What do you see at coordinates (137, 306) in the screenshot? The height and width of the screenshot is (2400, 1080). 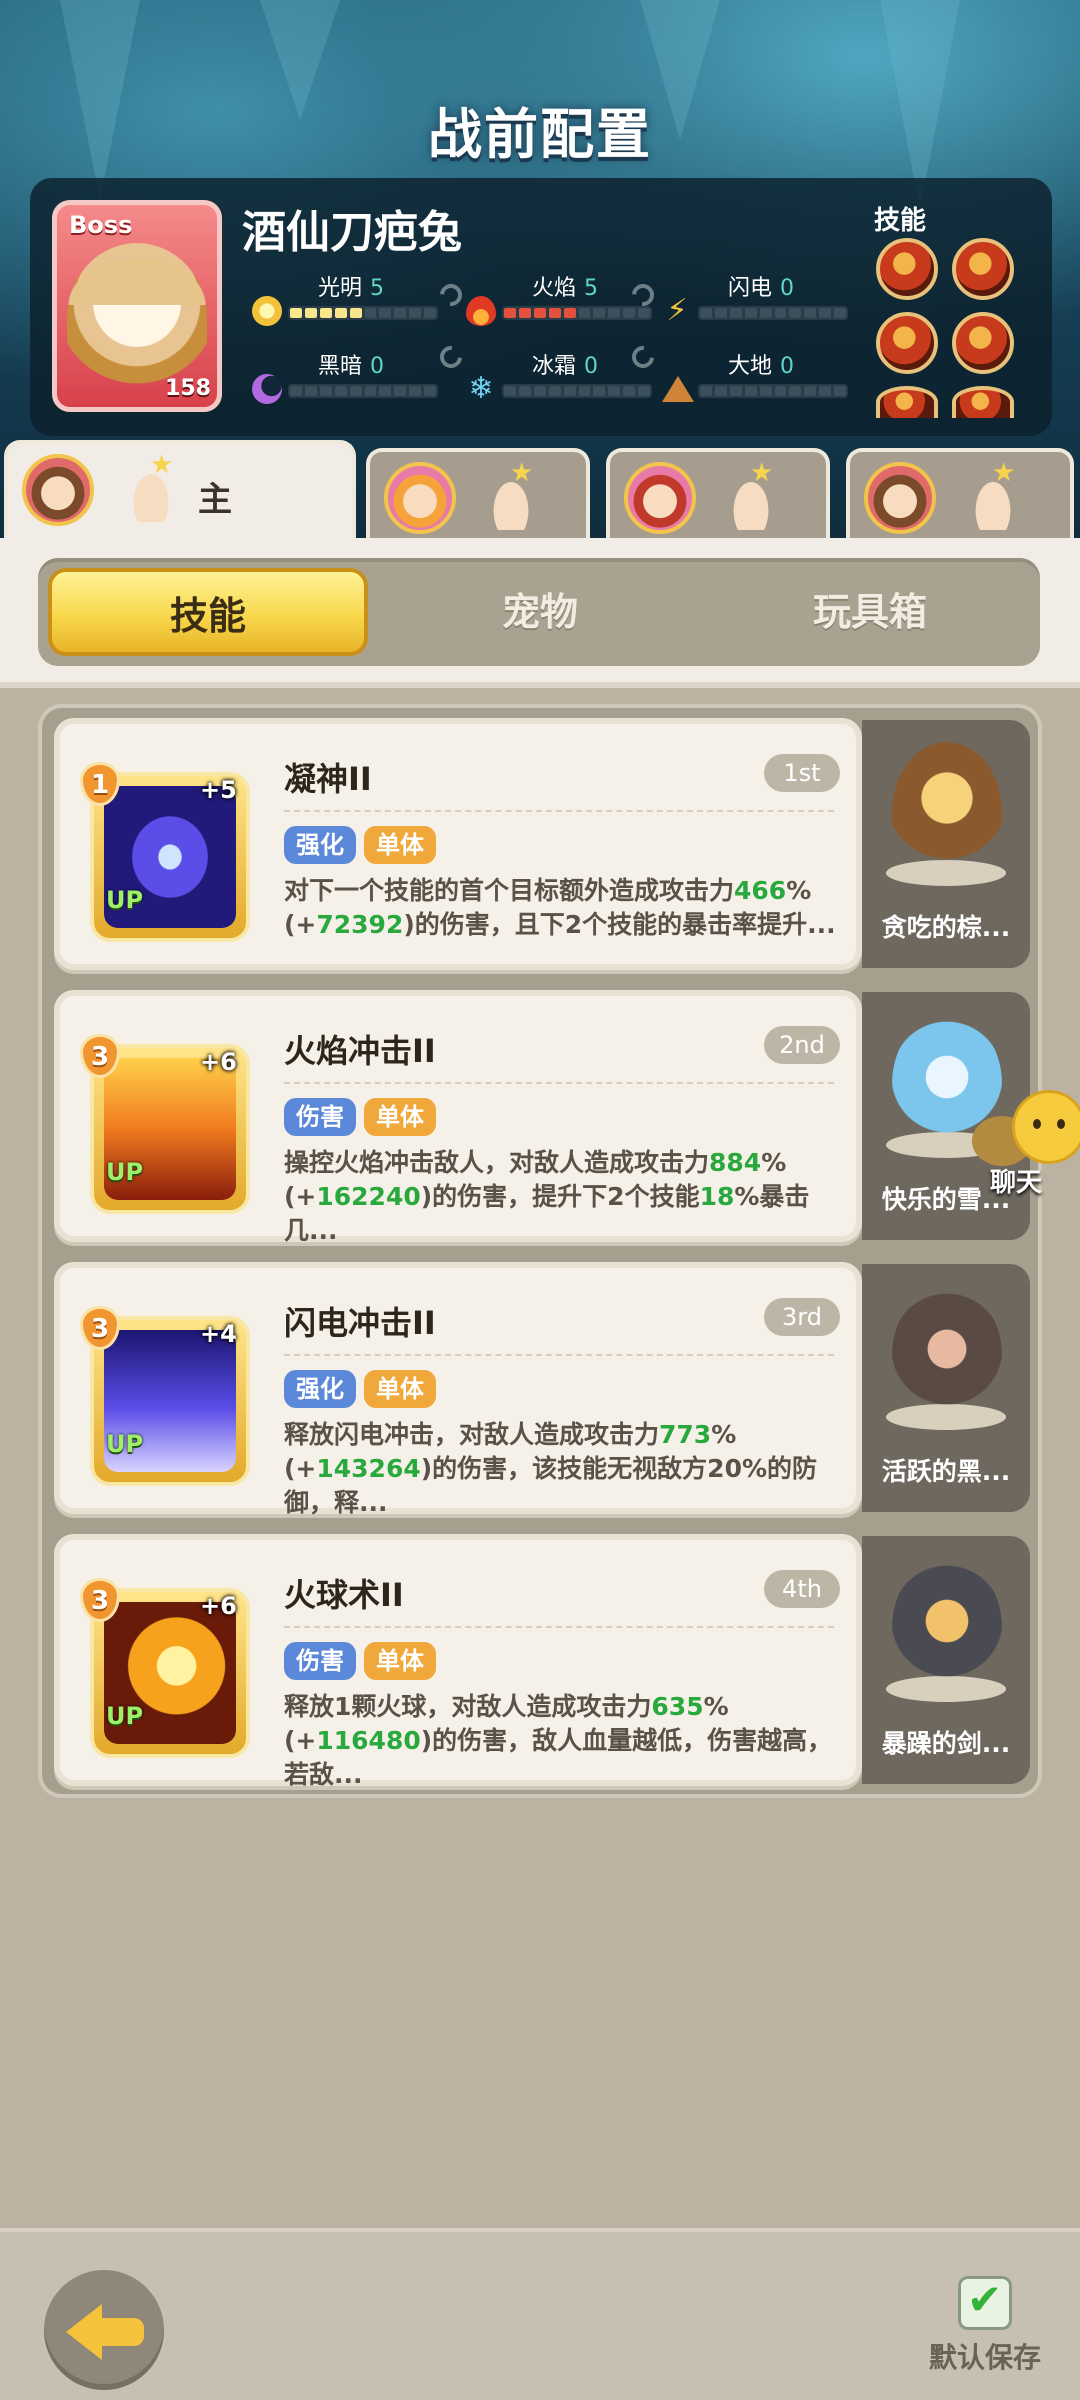 I see `boss-portrait-card: Boss 158` at bounding box center [137, 306].